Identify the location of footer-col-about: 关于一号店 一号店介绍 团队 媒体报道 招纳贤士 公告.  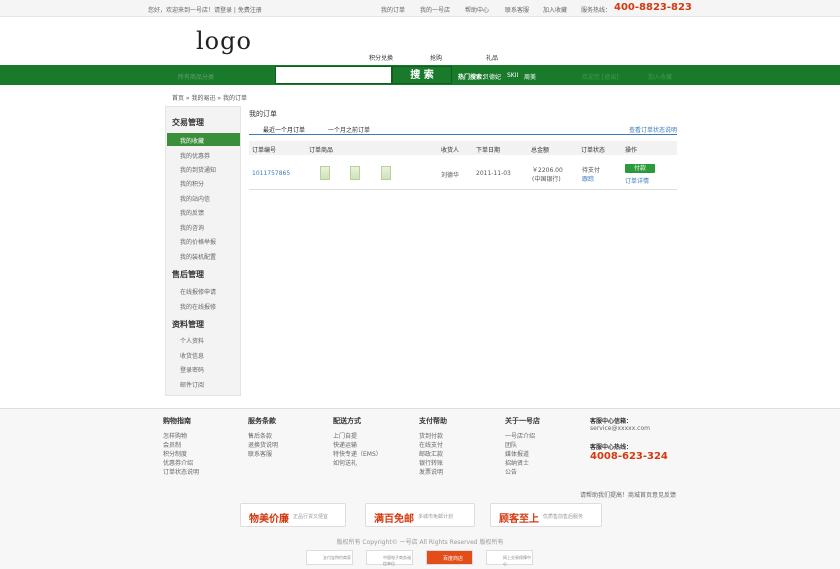
(522, 446).